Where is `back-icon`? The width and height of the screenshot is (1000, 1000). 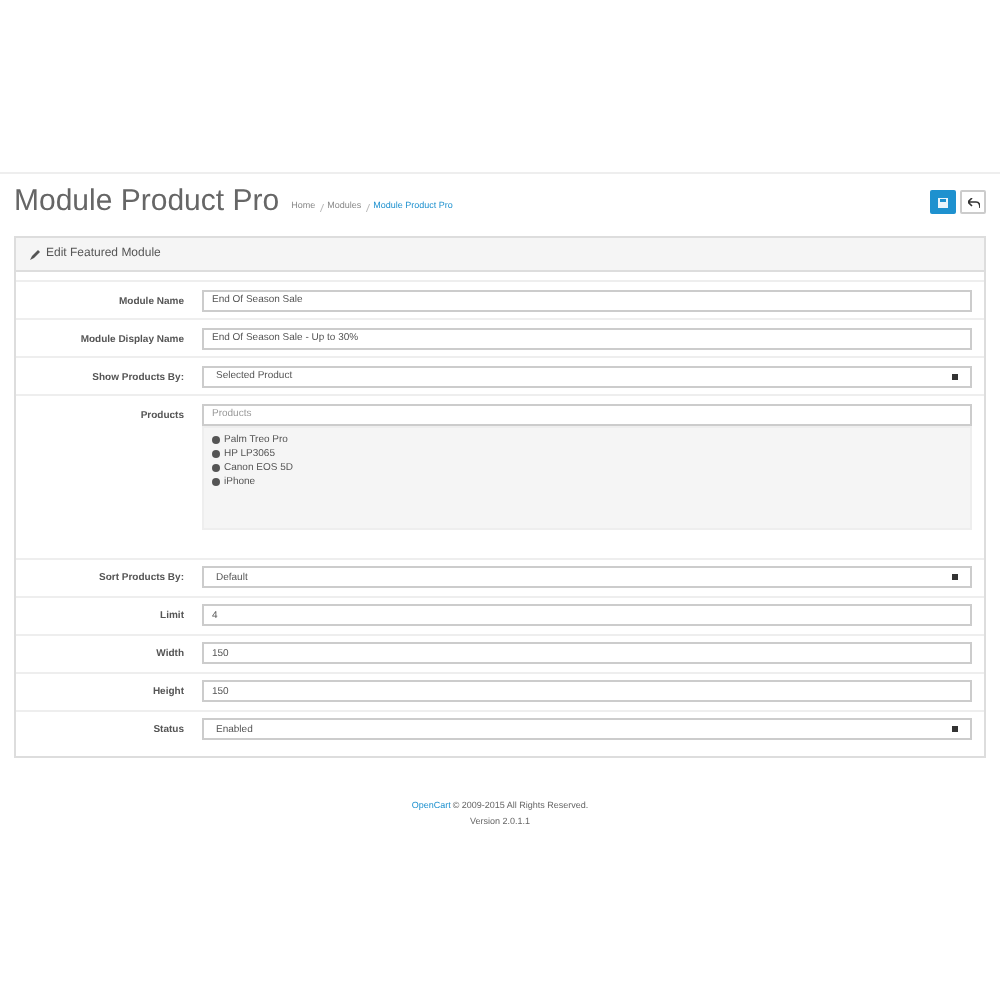 back-icon is located at coordinates (973, 202).